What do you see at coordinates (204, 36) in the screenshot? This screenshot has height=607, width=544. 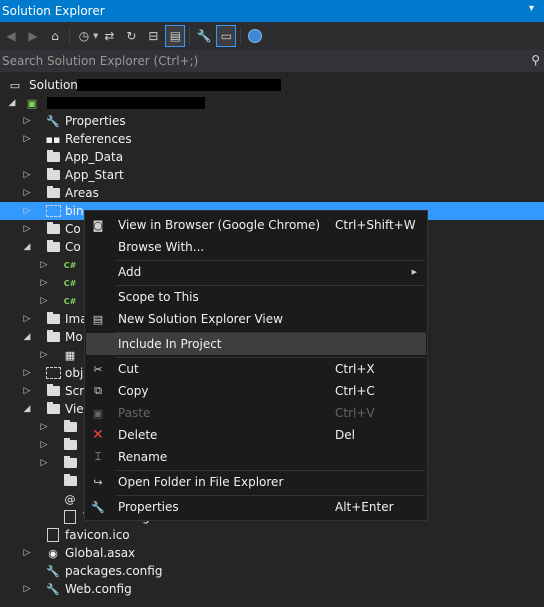 I see `properties-icon: 🔧` at bounding box center [204, 36].